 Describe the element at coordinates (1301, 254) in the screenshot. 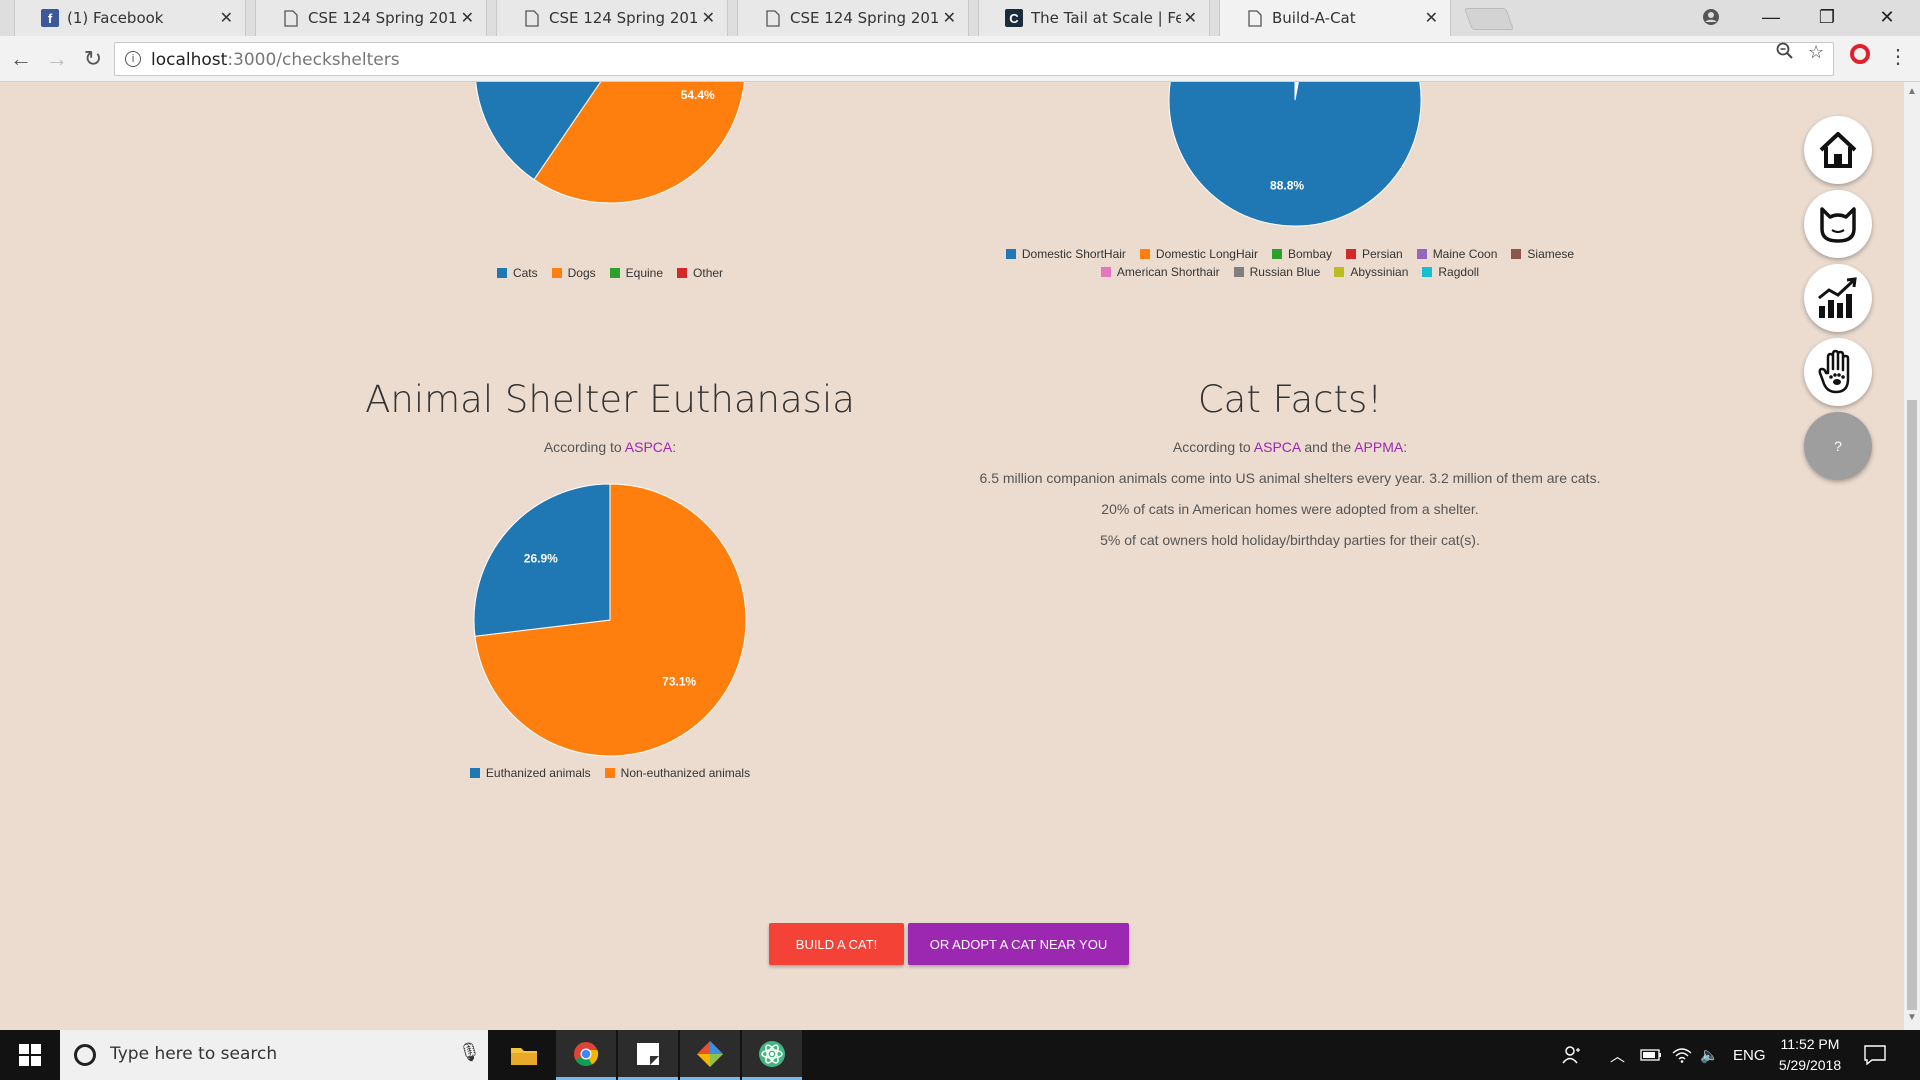

I see `legend-item: Bombay` at that location.